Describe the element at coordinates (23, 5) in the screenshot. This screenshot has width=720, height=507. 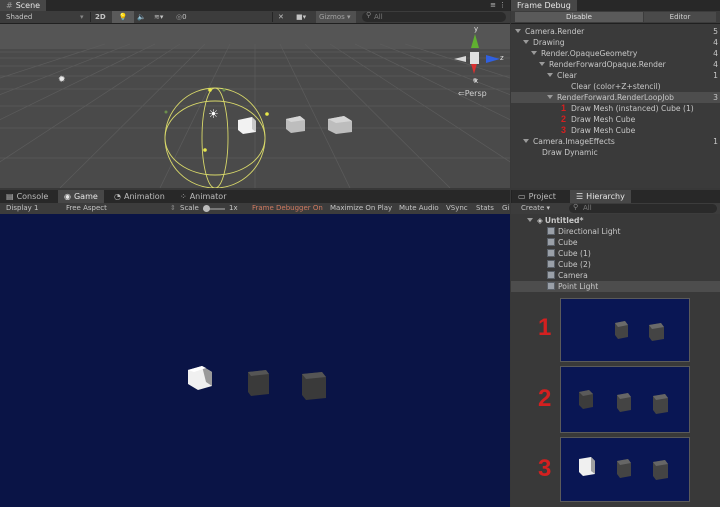
I see `tab-scene: # Scene` at that location.